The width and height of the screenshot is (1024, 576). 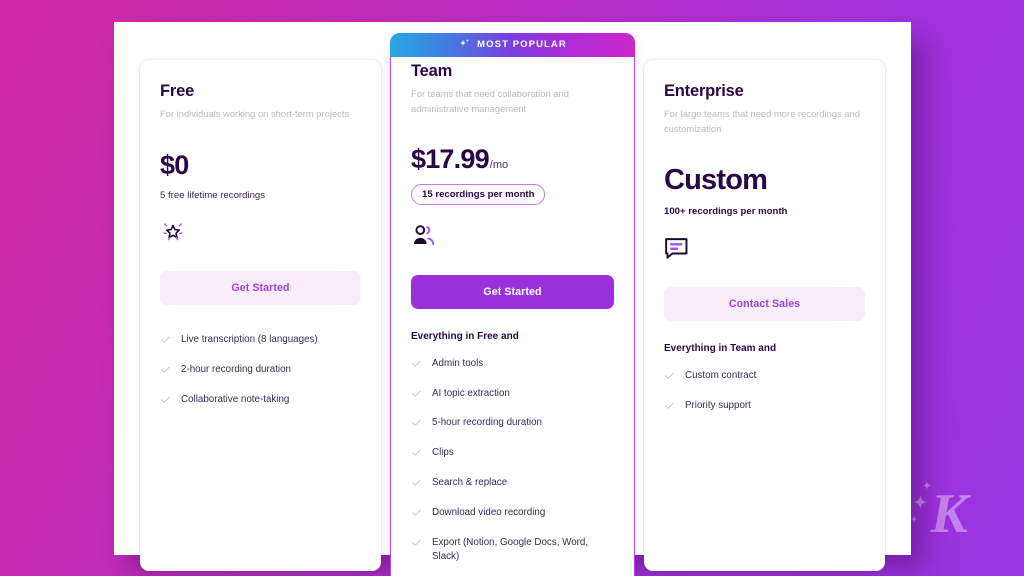 I want to click on sparkle-icon, so click(x=464, y=44).